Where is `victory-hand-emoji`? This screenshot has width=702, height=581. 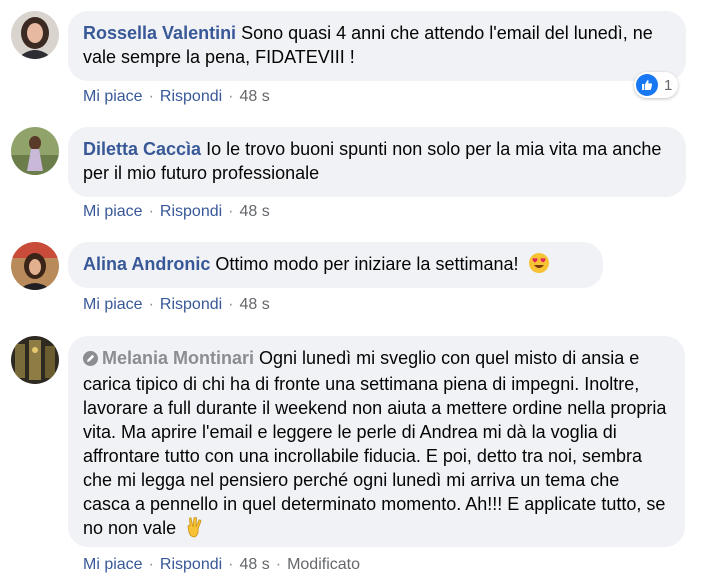 victory-hand-emoji is located at coordinates (195, 530).